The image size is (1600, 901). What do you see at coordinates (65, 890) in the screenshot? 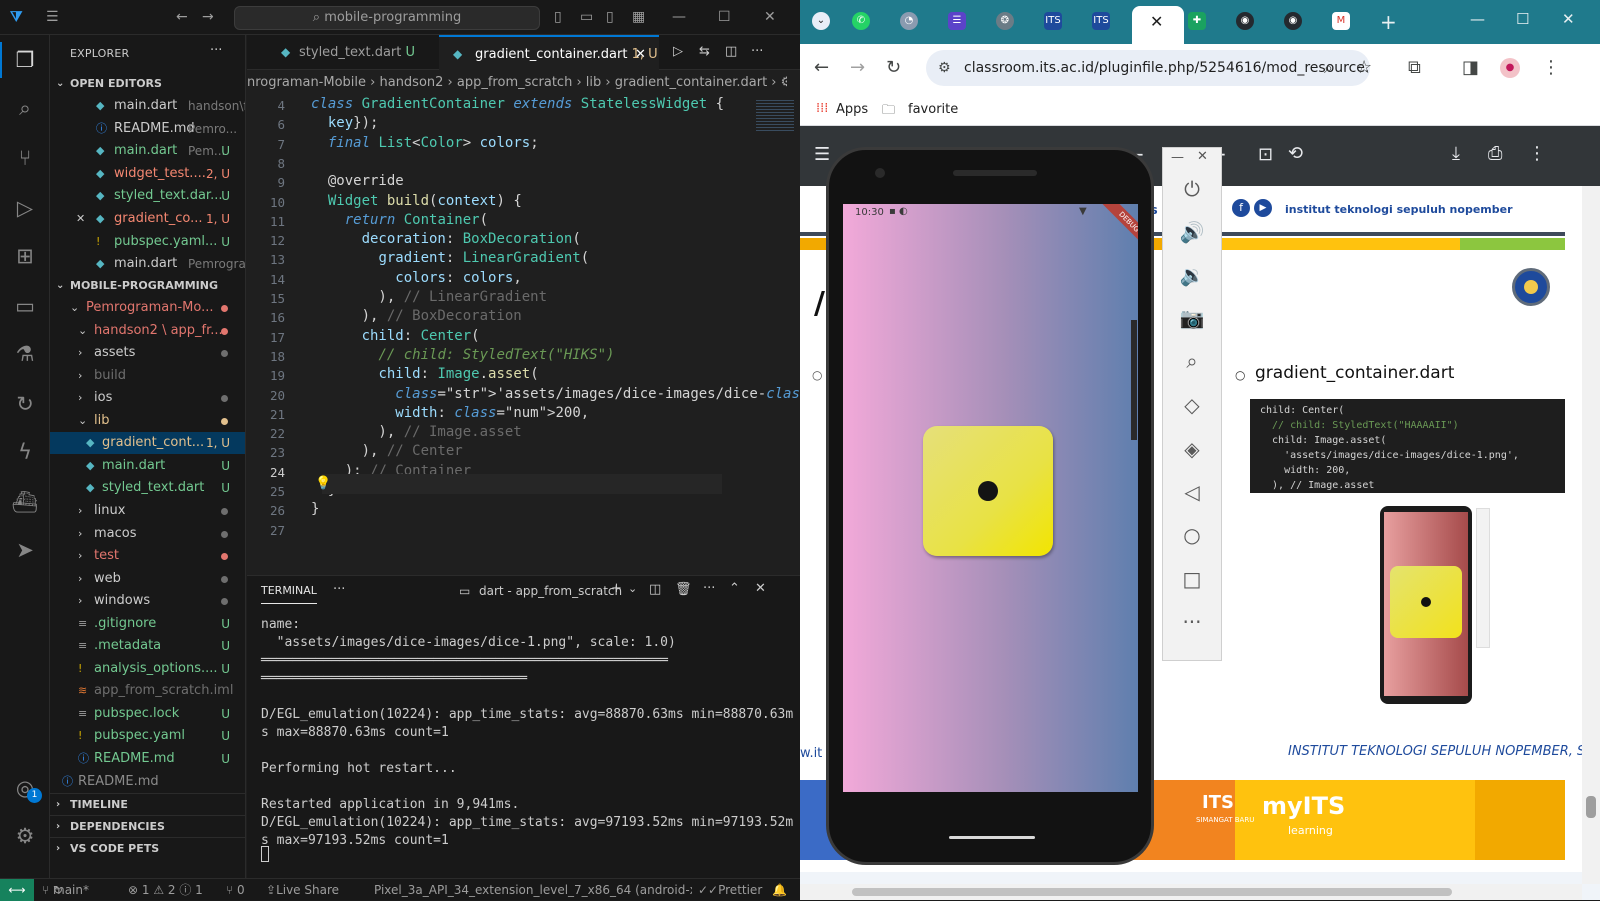
I see `branch-indicator: ⑂ main* ↻` at bounding box center [65, 890].